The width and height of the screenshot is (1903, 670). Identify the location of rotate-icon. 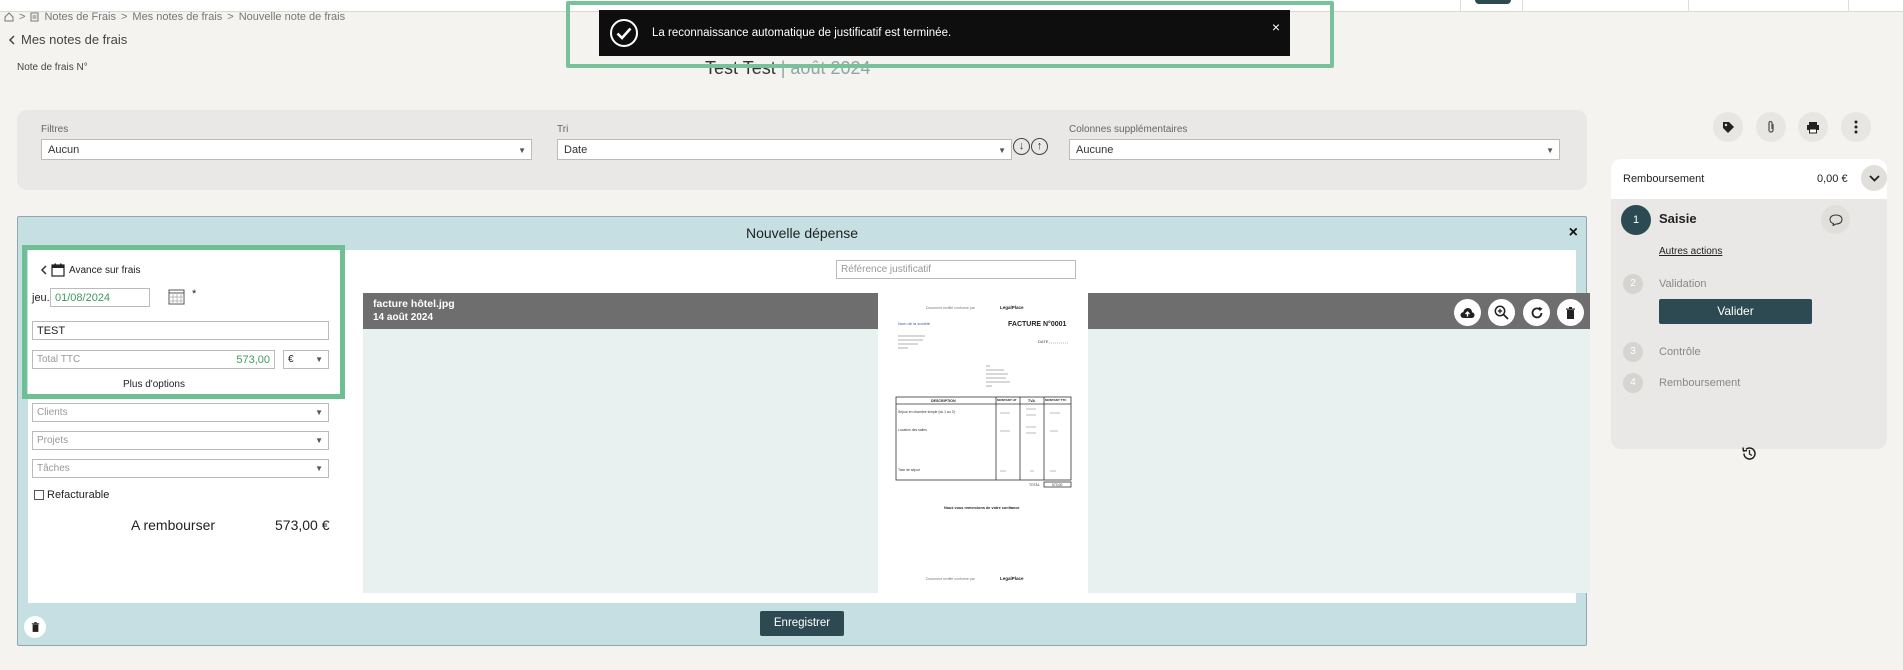
(1536, 312).